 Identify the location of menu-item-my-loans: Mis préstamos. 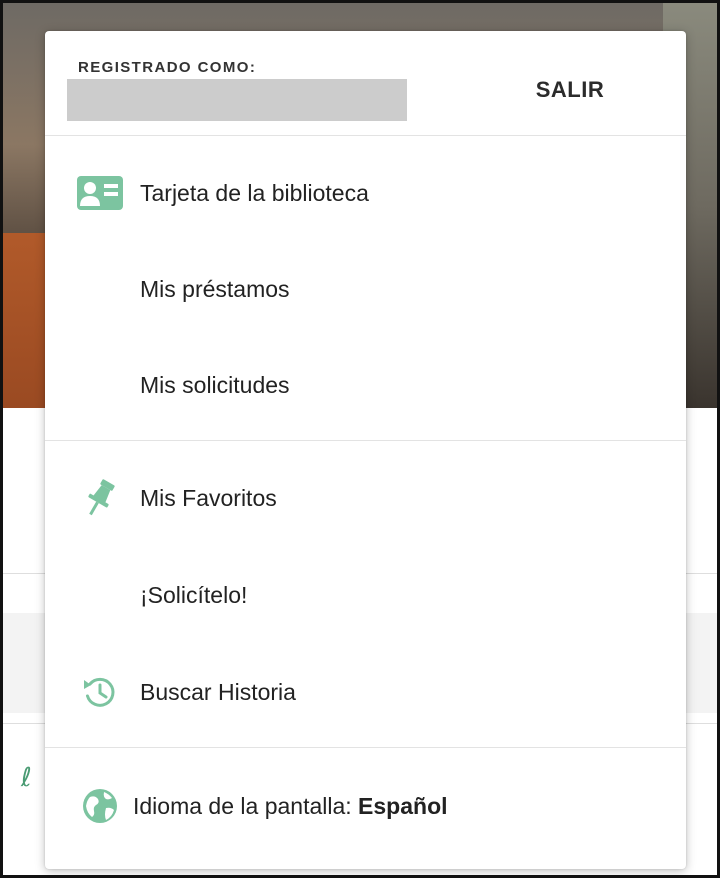
(365, 289).